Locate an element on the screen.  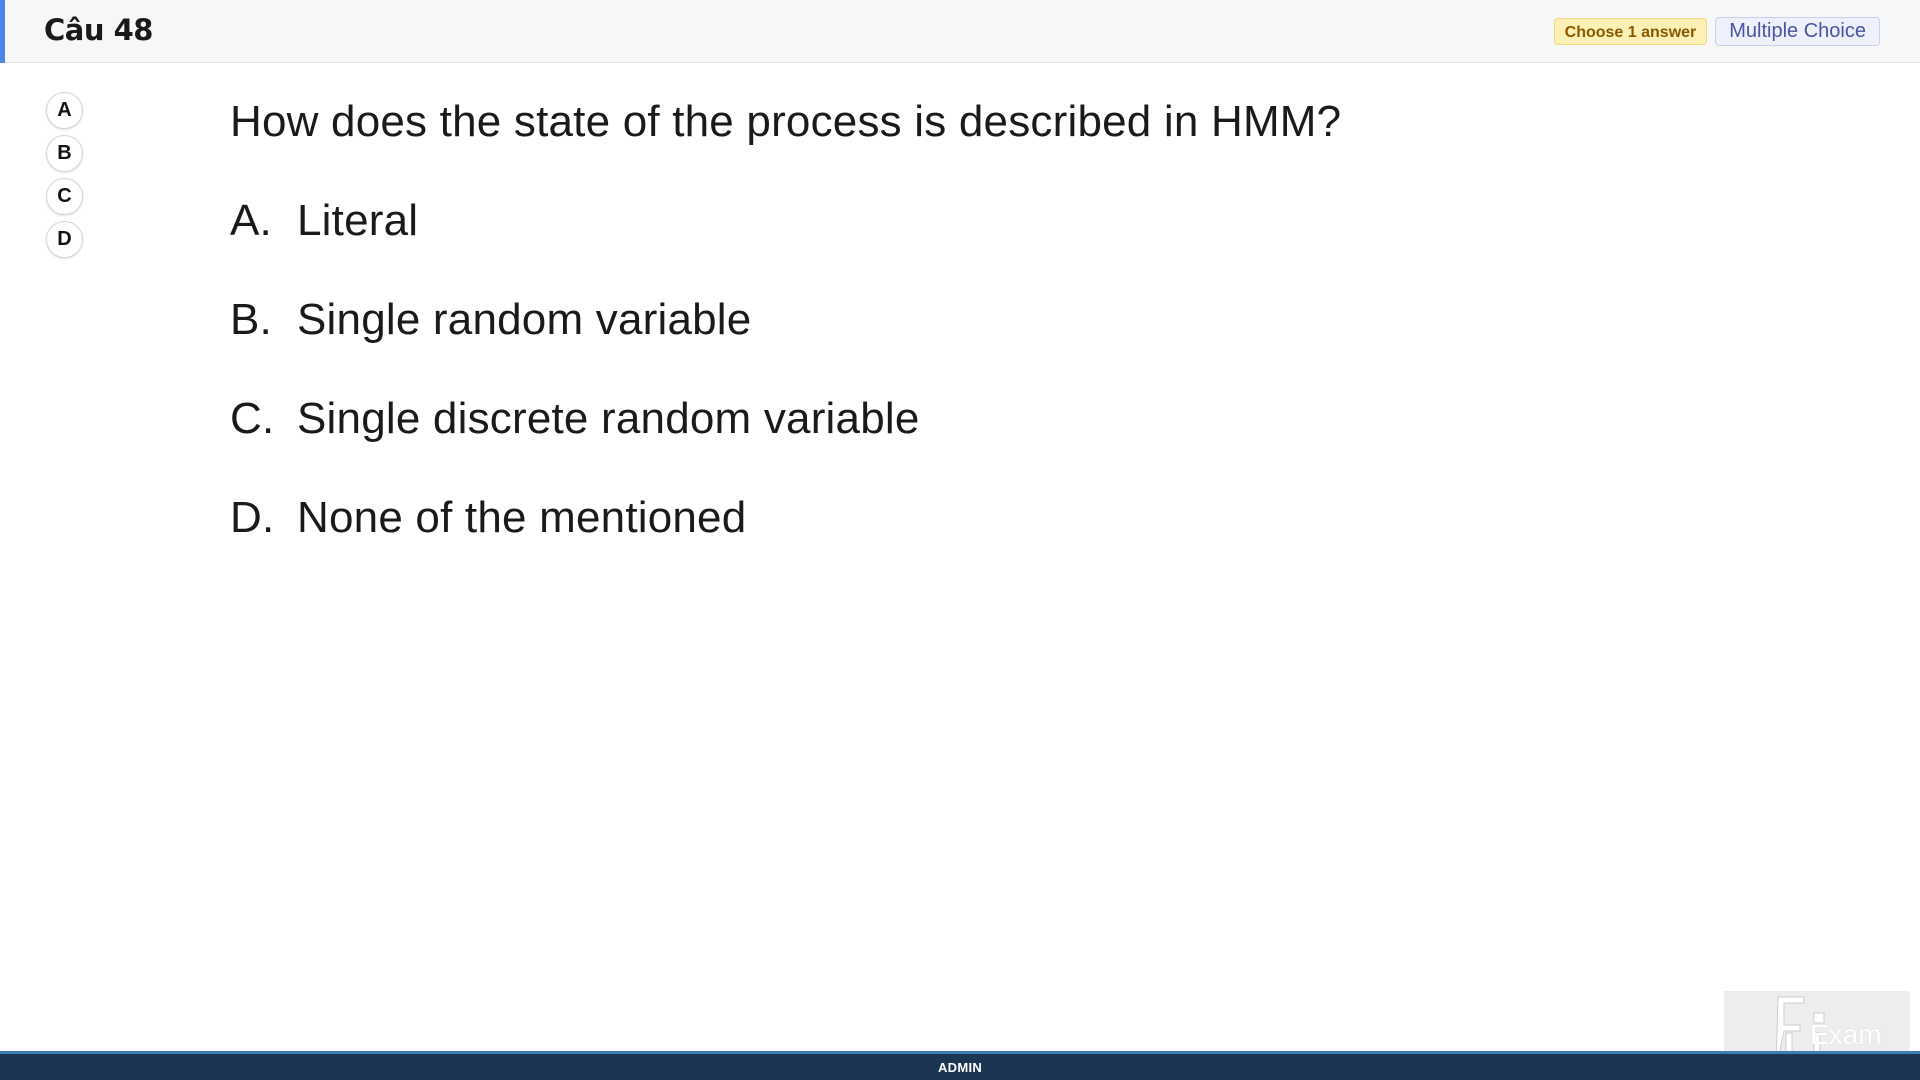
footer-bar: ADMIN is located at coordinates (960, 1065).